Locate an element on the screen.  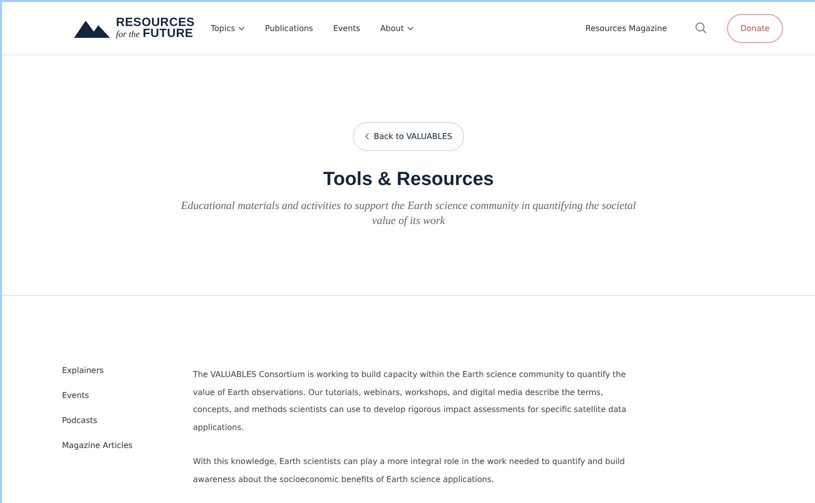
body-paragraph: The VALUABLES Consortium is working to build capacity within the Earth science community to quantify the value of Earth observations. Our tutorials, webinars, workshops, and digital media describe the terms, concepts, and methods scientists can use to develop rigorous impact assessments for specific satellite data applications. is located at coordinates (410, 401).